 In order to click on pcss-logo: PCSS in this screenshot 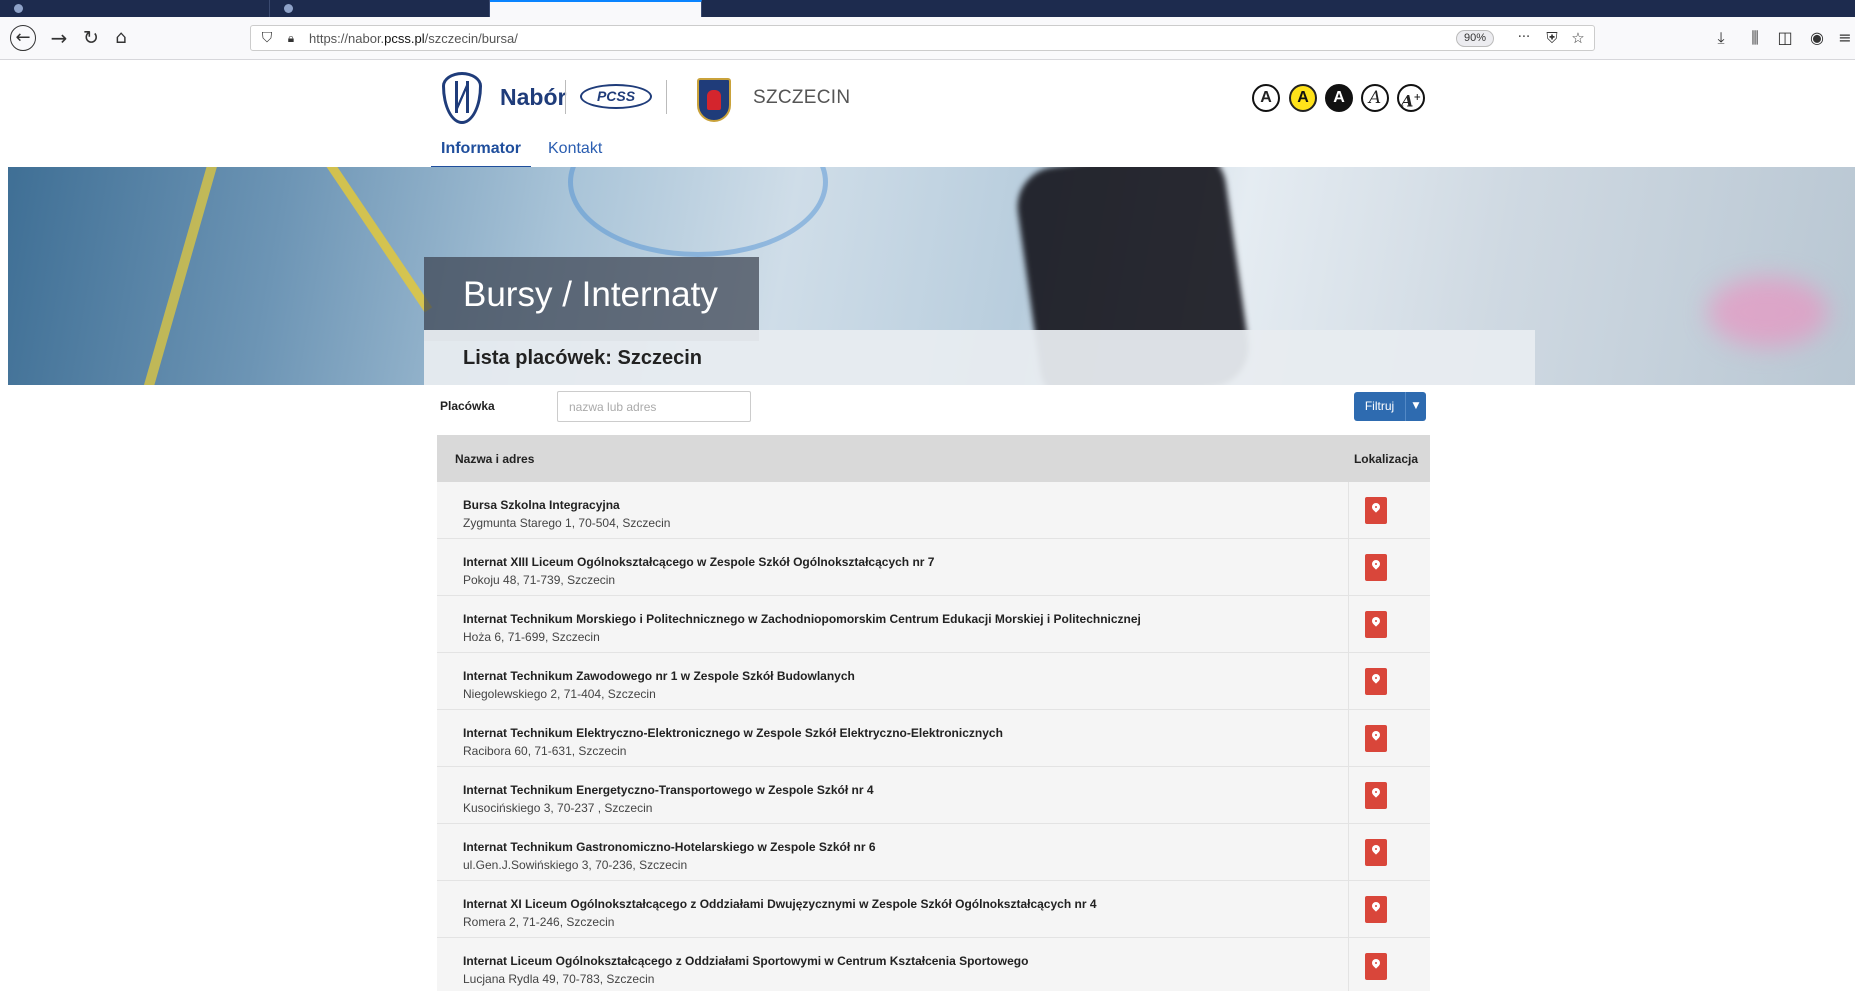, I will do `click(616, 96)`.